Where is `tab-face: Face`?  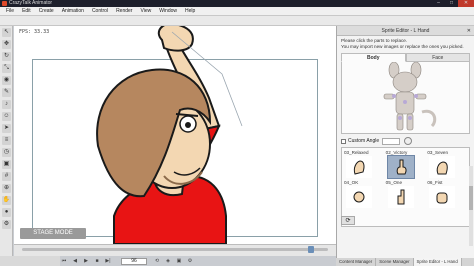
tab-face: Face is located at coordinates (437, 57).